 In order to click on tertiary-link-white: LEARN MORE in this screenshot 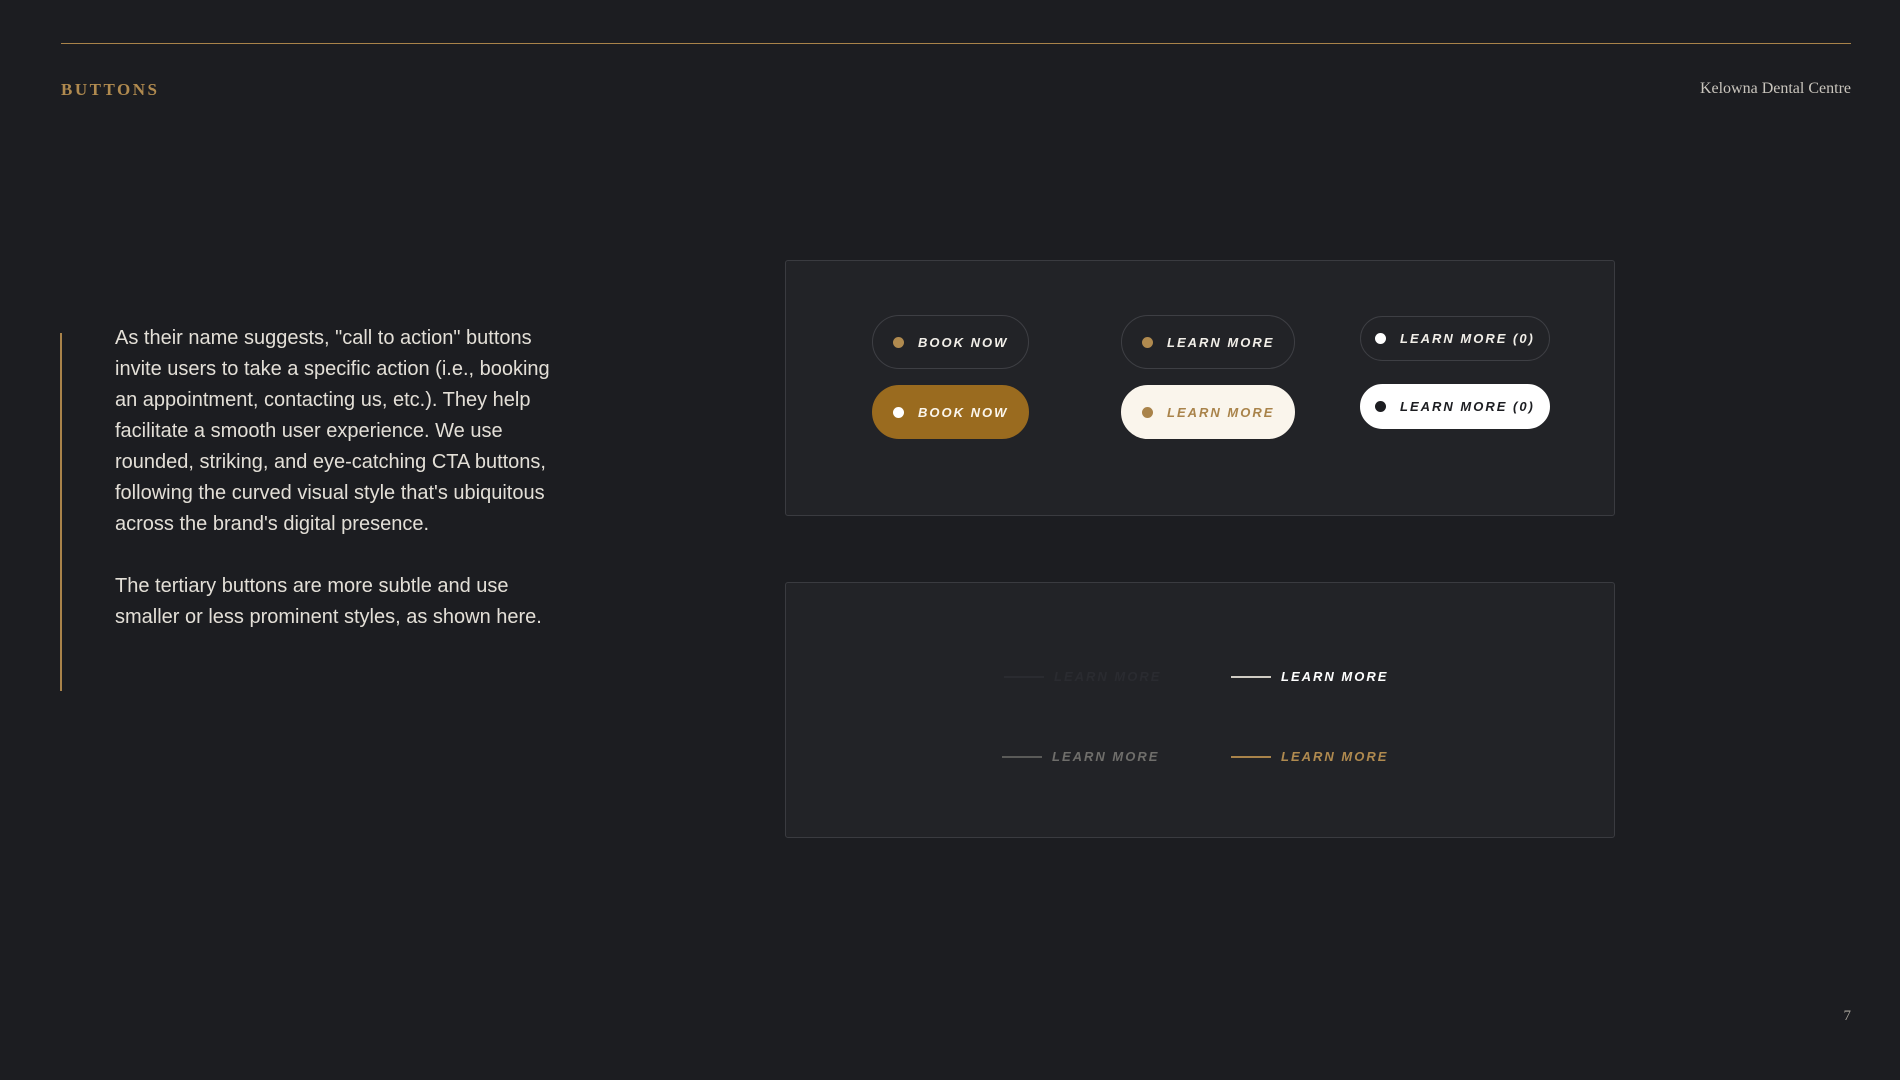, I will do `click(1309, 676)`.